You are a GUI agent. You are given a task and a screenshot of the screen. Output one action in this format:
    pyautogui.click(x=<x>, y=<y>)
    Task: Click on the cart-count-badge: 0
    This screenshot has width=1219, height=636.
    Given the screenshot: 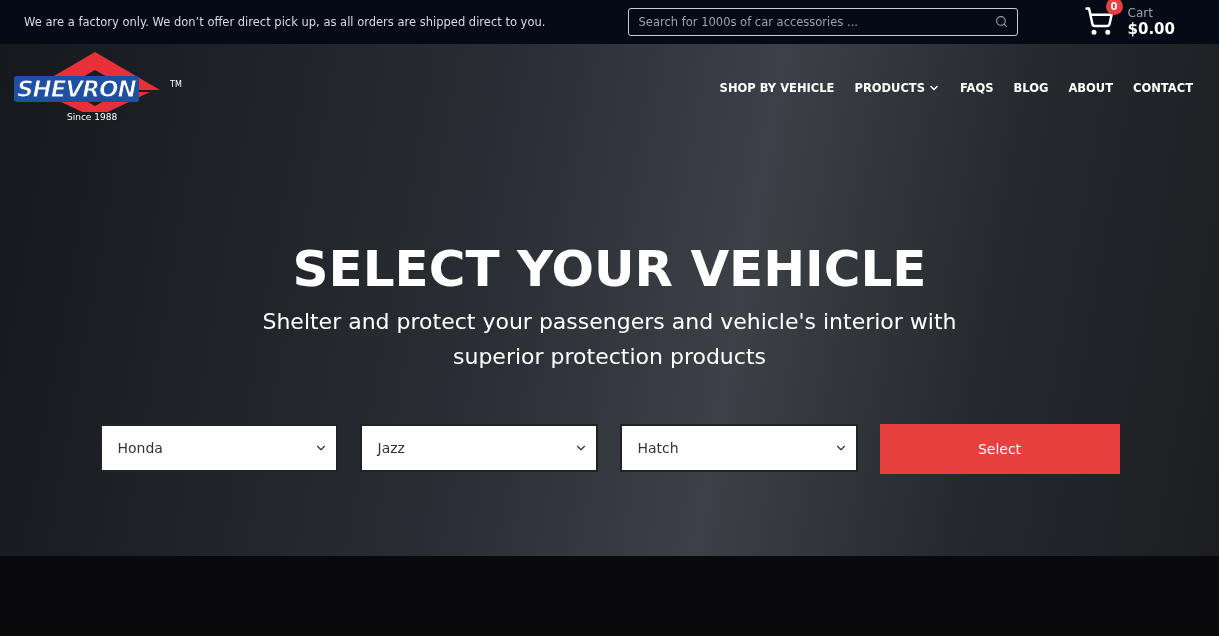 What is the action you would take?
    pyautogui.click(x=1114, y=7)
    